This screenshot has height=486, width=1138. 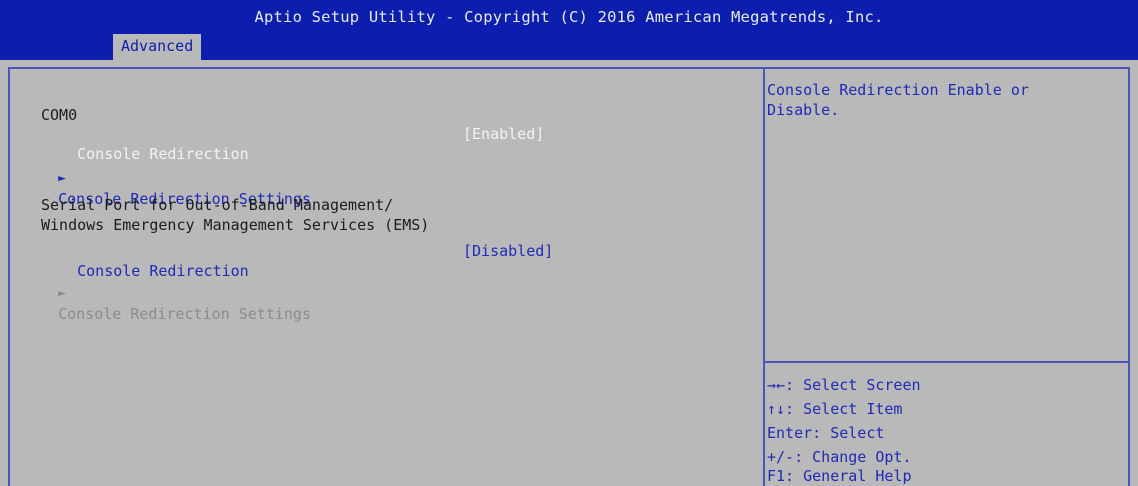 What do you see at coordinates (839, 457) in the screenshot?
I see `help-key-change-opt: +/-: Change Opt.` at bounding box center [839, 457].